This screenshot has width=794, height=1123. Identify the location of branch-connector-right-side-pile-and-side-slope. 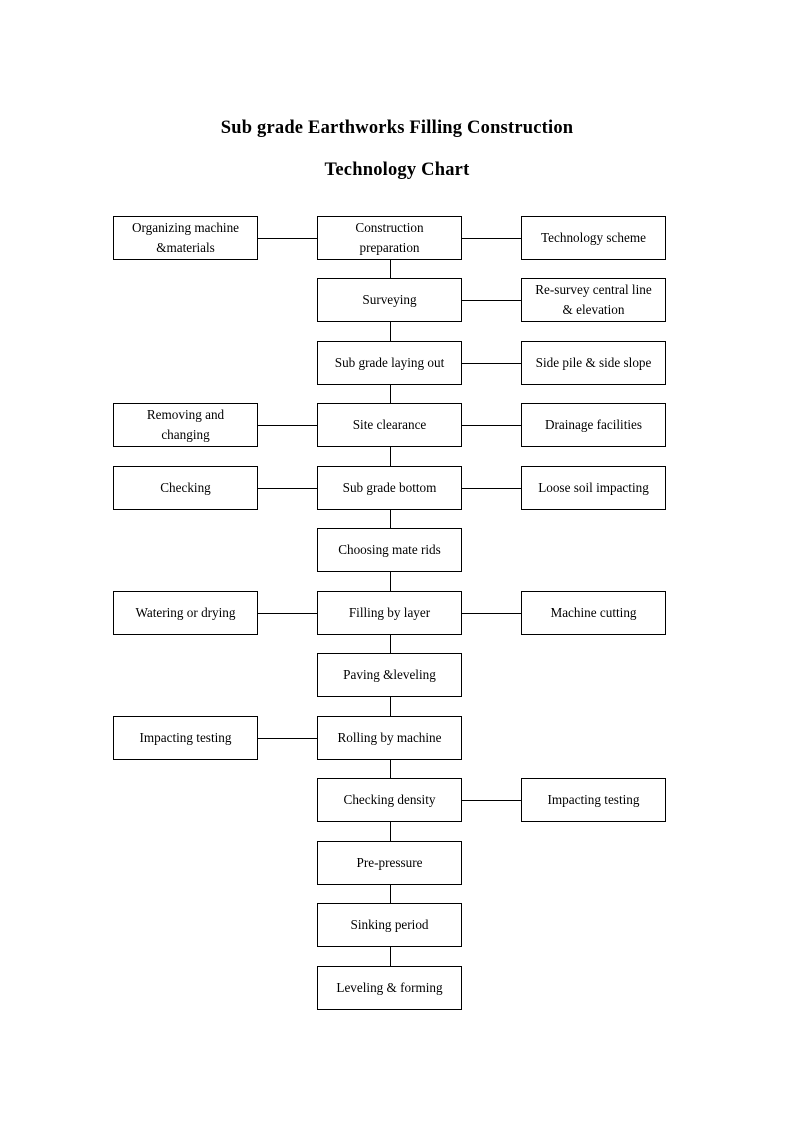
(491, 363).